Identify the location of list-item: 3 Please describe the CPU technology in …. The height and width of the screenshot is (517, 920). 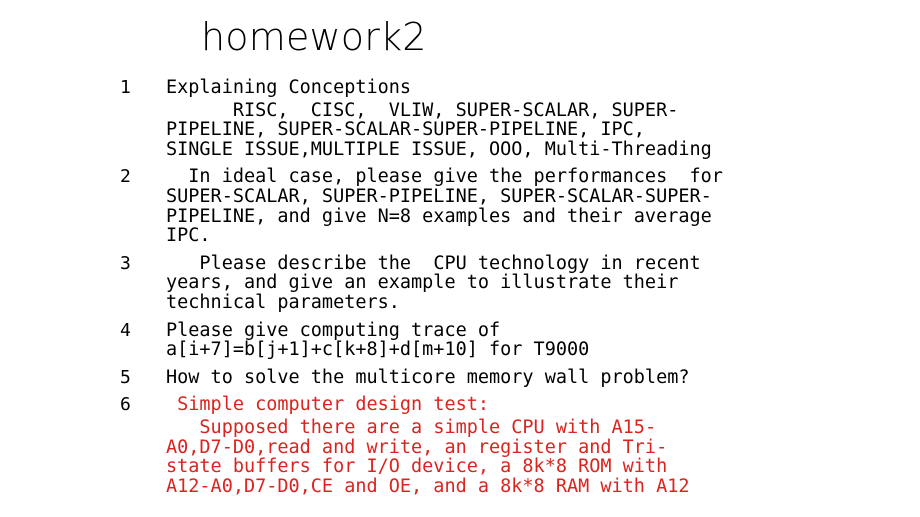
(460, 282).